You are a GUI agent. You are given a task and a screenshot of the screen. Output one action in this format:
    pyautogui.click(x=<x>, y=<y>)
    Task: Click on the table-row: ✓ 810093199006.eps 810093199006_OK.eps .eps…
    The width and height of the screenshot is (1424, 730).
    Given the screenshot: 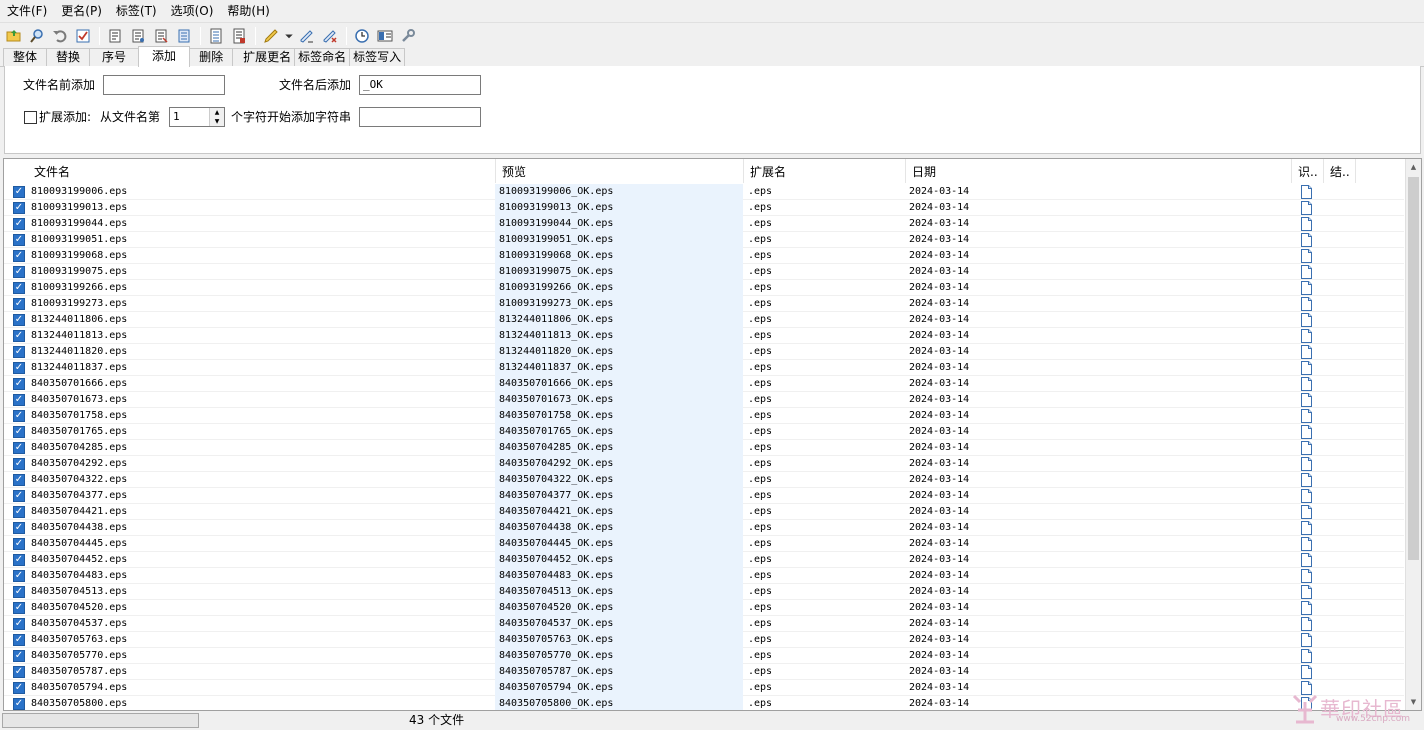 What is the action you would take?
    pyautogui.click(x=704, y=192)
    